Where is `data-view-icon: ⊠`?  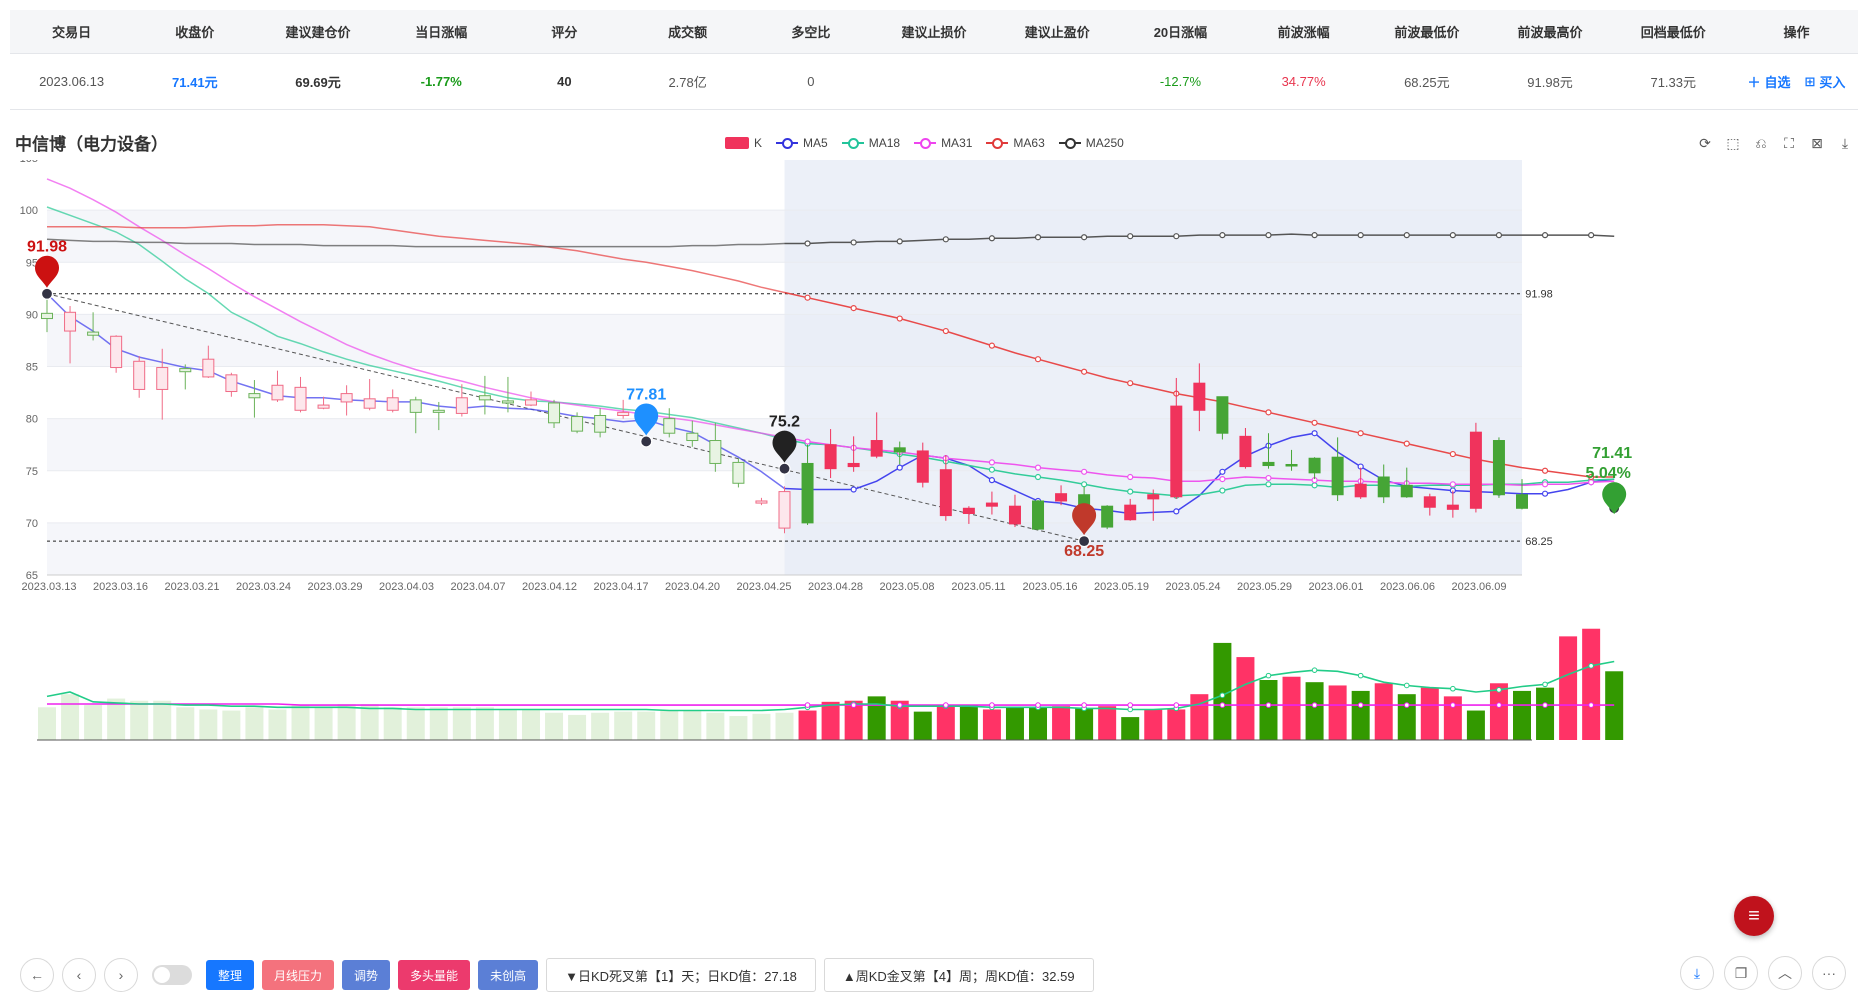 data-view-icon: ⊠ is located at coordinates (1817, 143).